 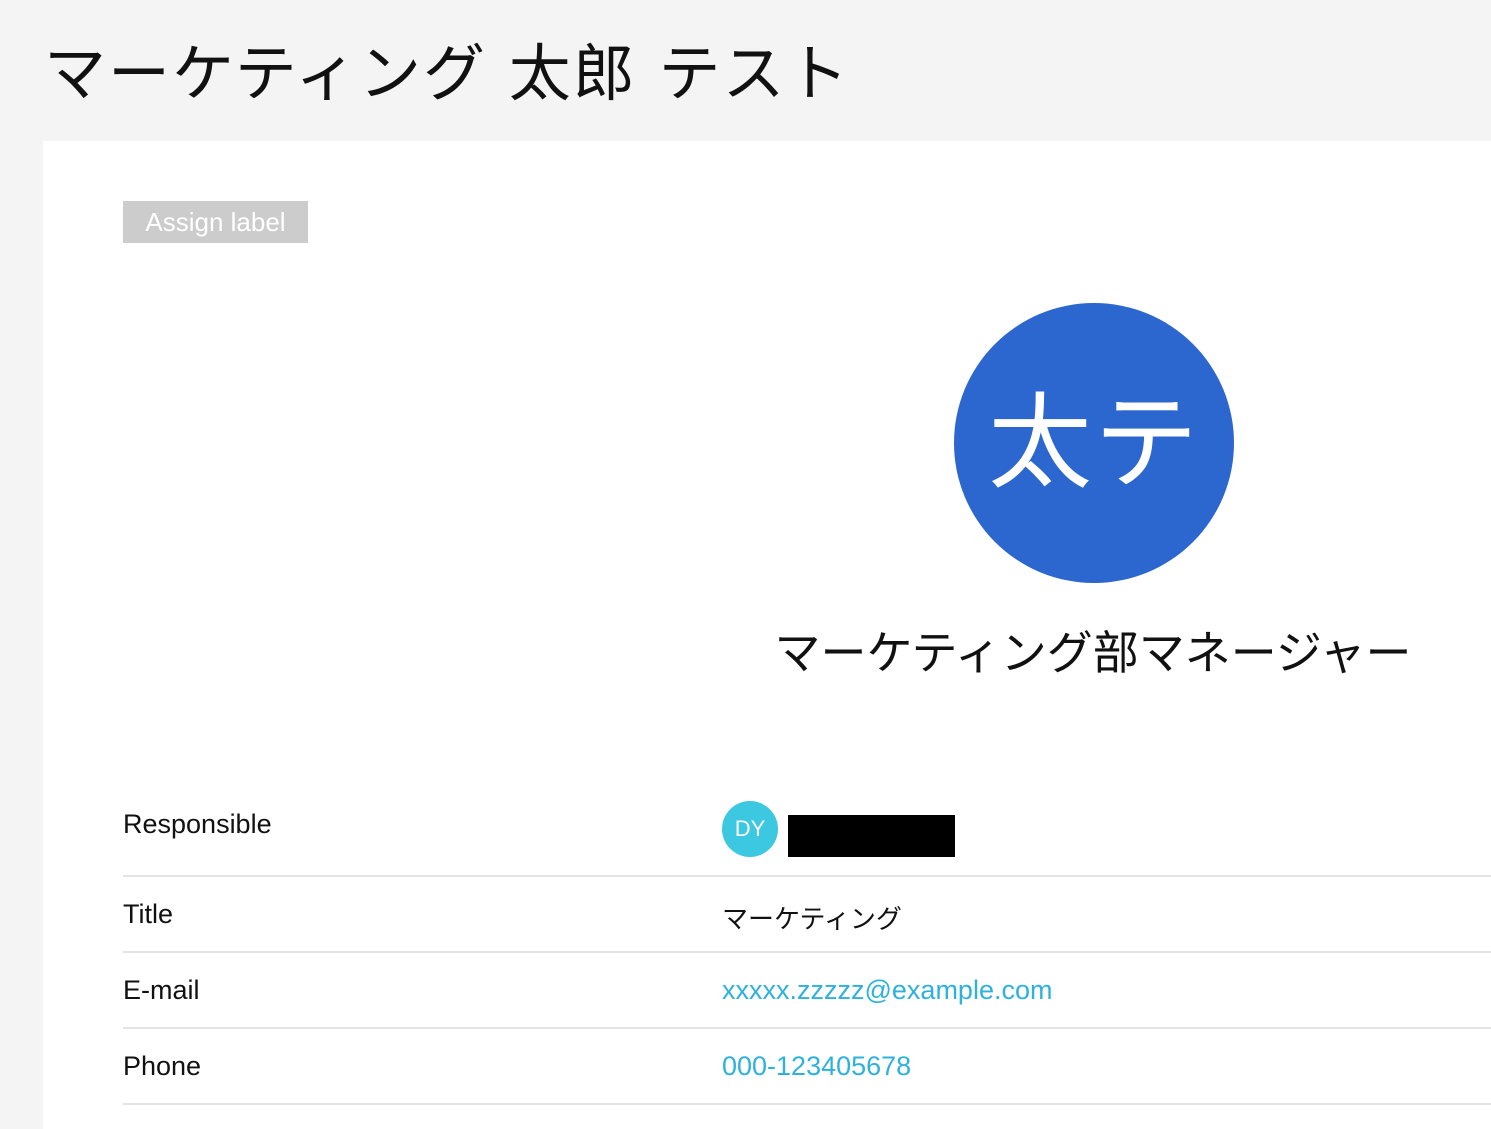 What do you see at coordinates (1094, 443) in the screenshot?
I see `contact-avatar: 太テ` at bounding box center [1094, 443].